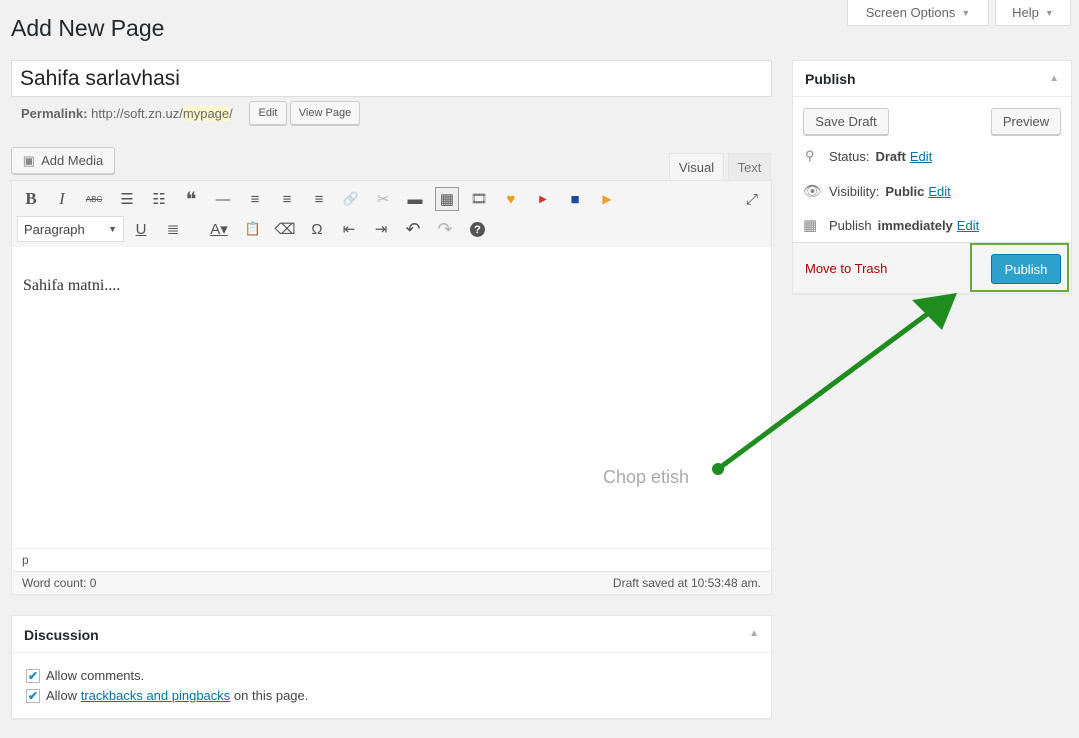 This screenshot has width=1079, height=738. What do you see at coordinates (934, 311) in the screenshot?
I see `arrow-head` at bounding box center [934, 311].